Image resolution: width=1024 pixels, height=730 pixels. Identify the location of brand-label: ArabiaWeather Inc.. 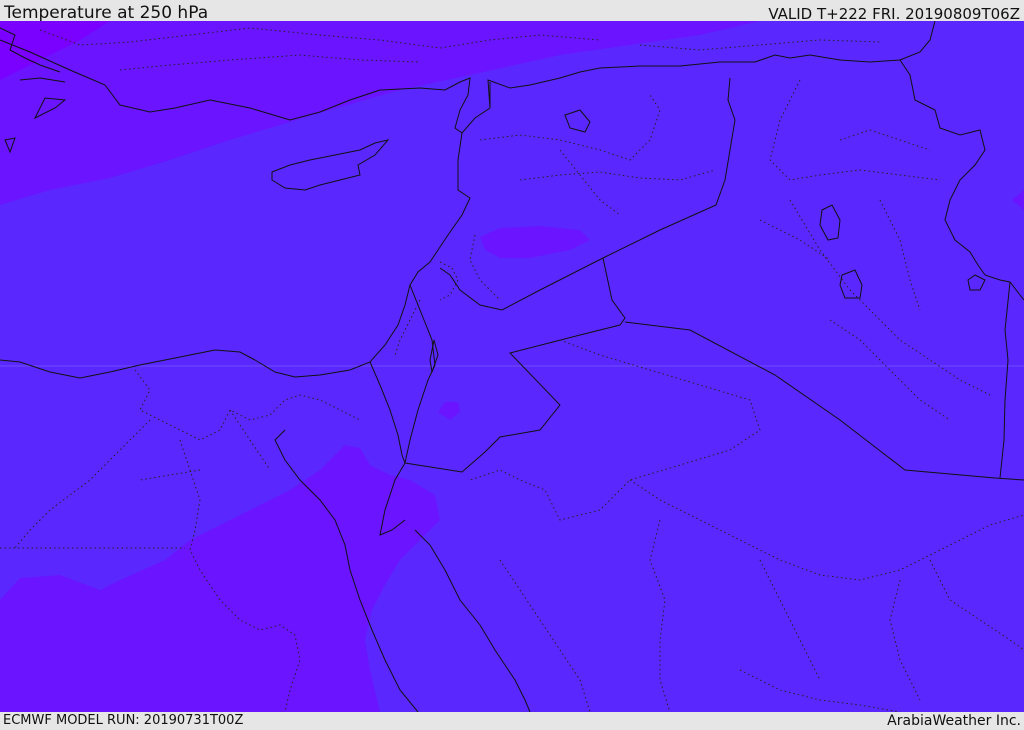
(954, 721).